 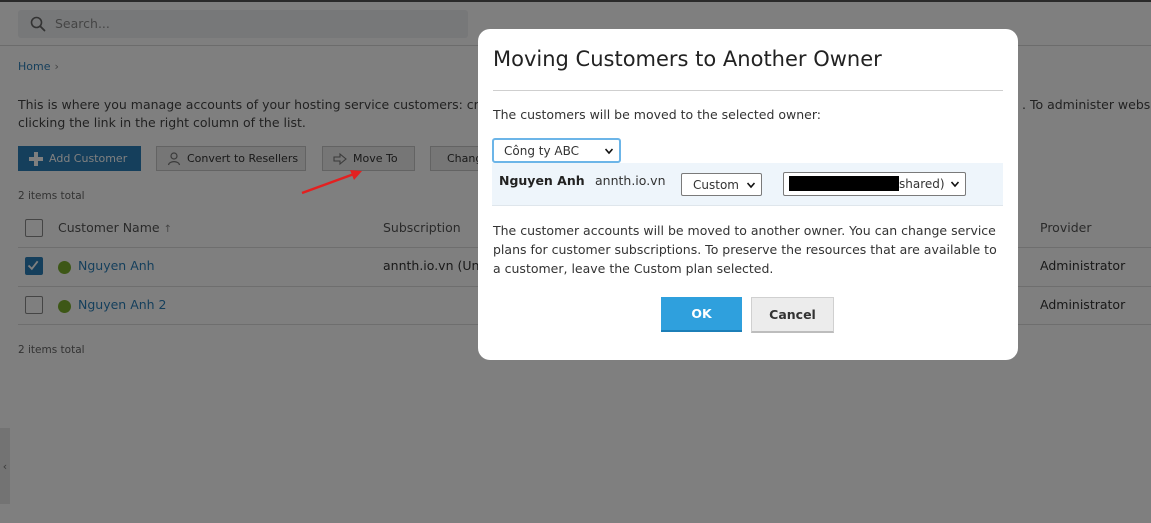 I want to click on dialog-divider, so click(x=748, y=90).